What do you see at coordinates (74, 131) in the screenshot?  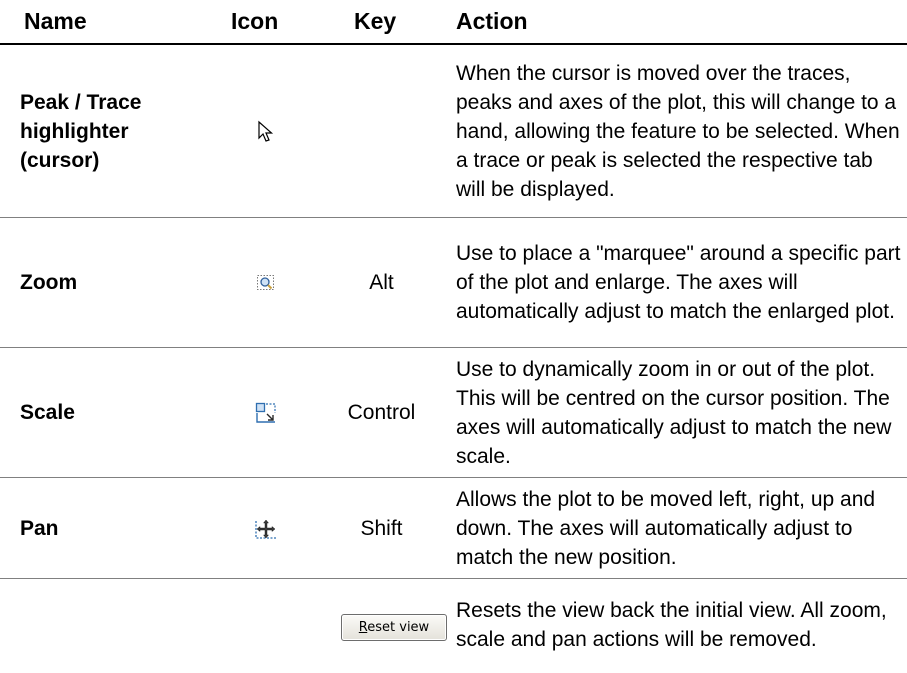 I see `tool-name-line: highlighter` at bounding box center [74, 131].